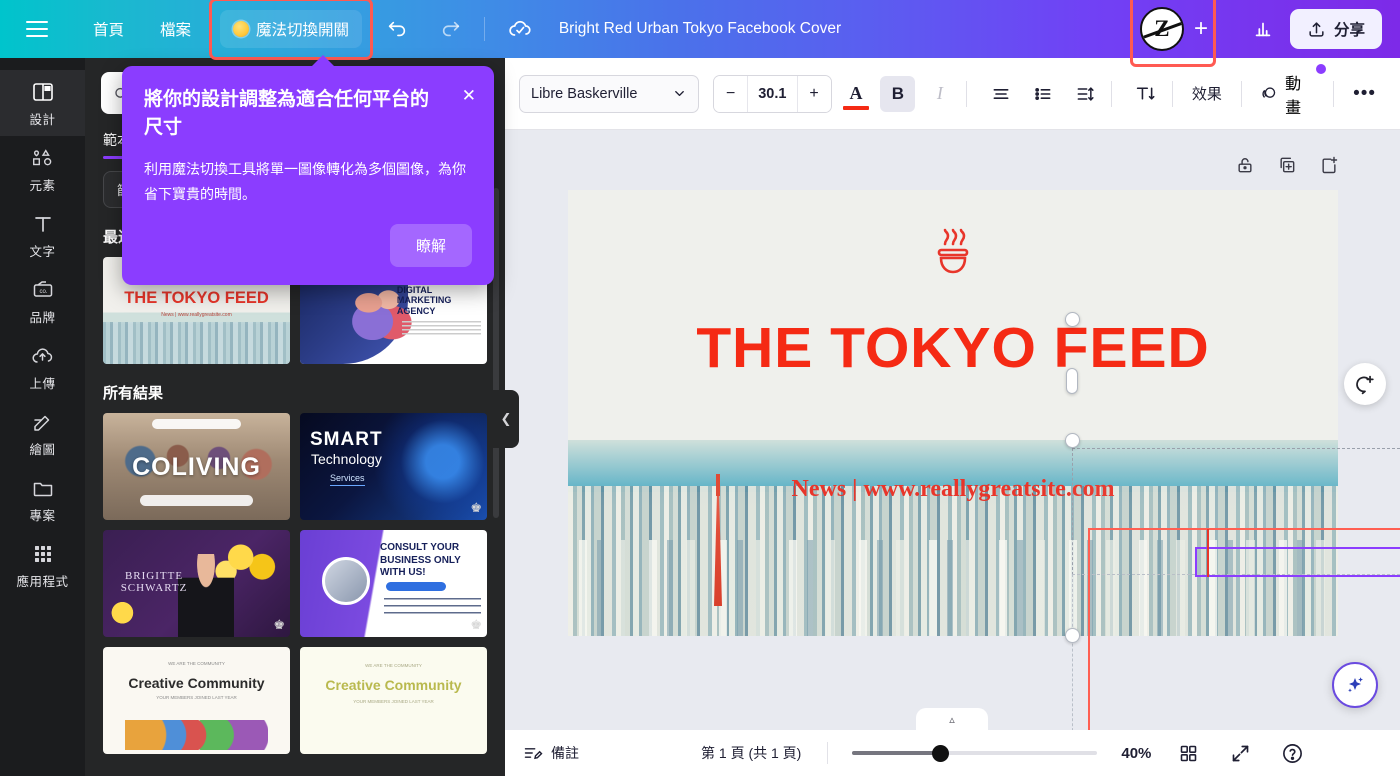 This screenshot has height=776, width=1400. Describe the element at coordinates (108, 29) in the screenshot. I see `home-menu-item: 首頁` at that location.